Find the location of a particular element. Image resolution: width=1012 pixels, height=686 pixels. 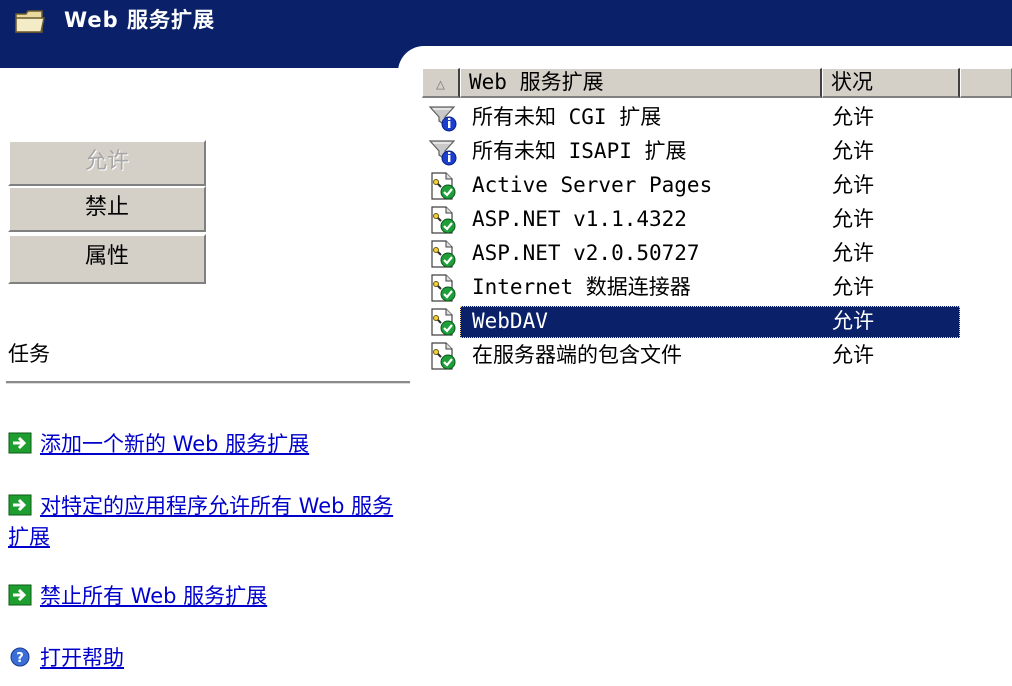

column-header-filler is located at coordinates (986, 83).